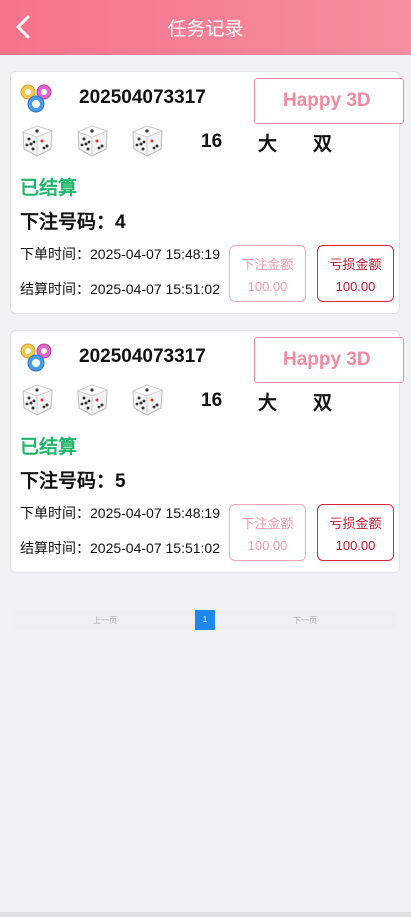 This screenshot has width=411, height=917. I want to click on bottom-divider, so click(205, 914).